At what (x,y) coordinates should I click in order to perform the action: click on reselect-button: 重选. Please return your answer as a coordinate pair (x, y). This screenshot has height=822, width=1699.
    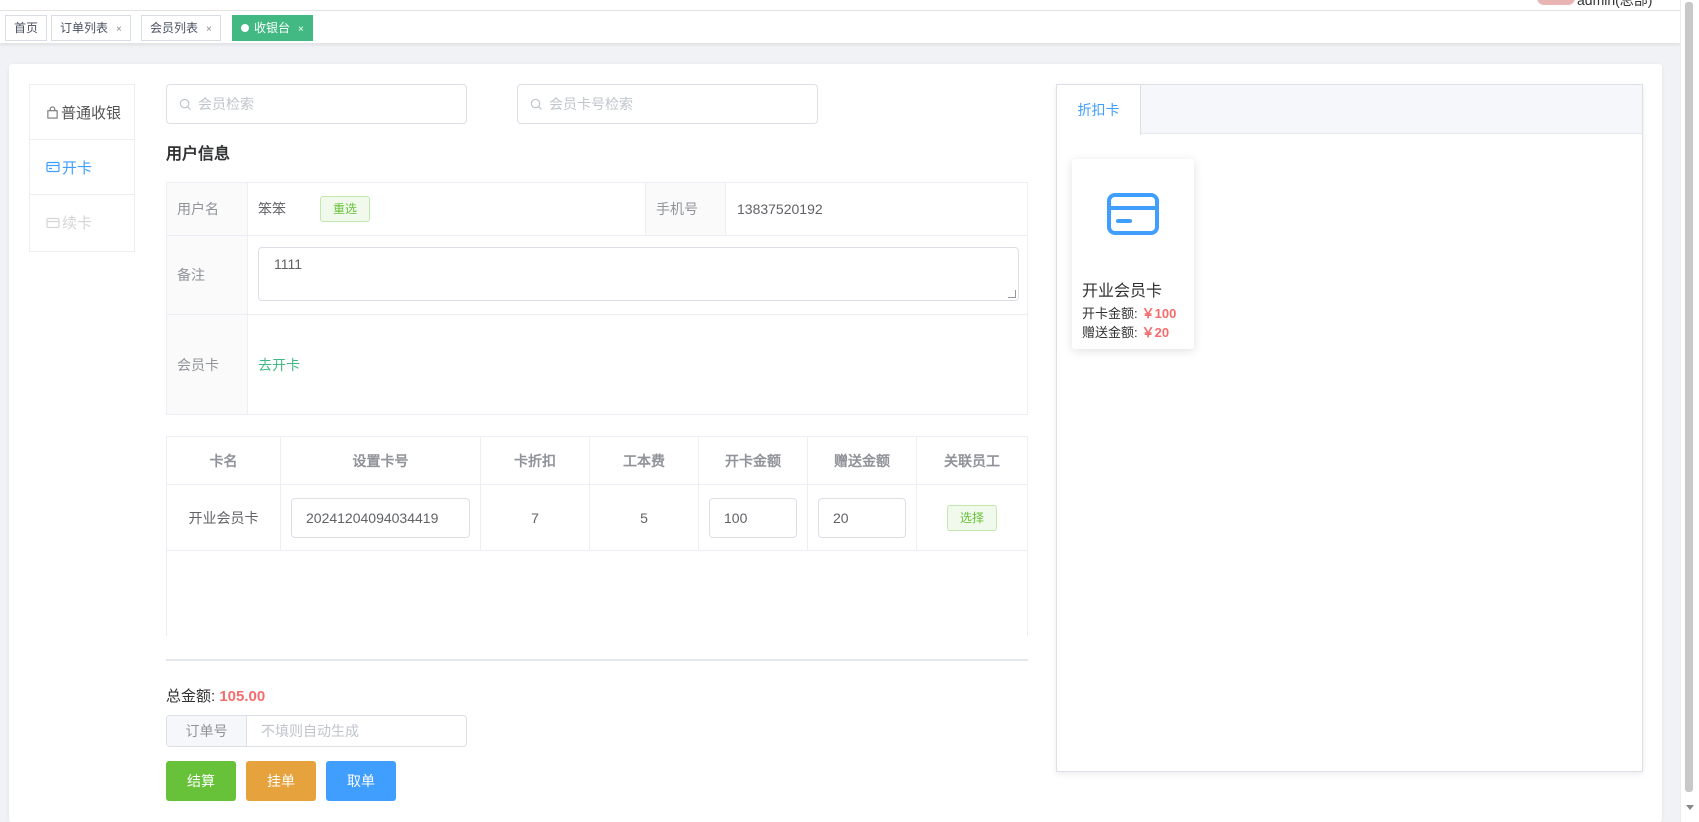
    Looking at the image, I should click on (345, 209).